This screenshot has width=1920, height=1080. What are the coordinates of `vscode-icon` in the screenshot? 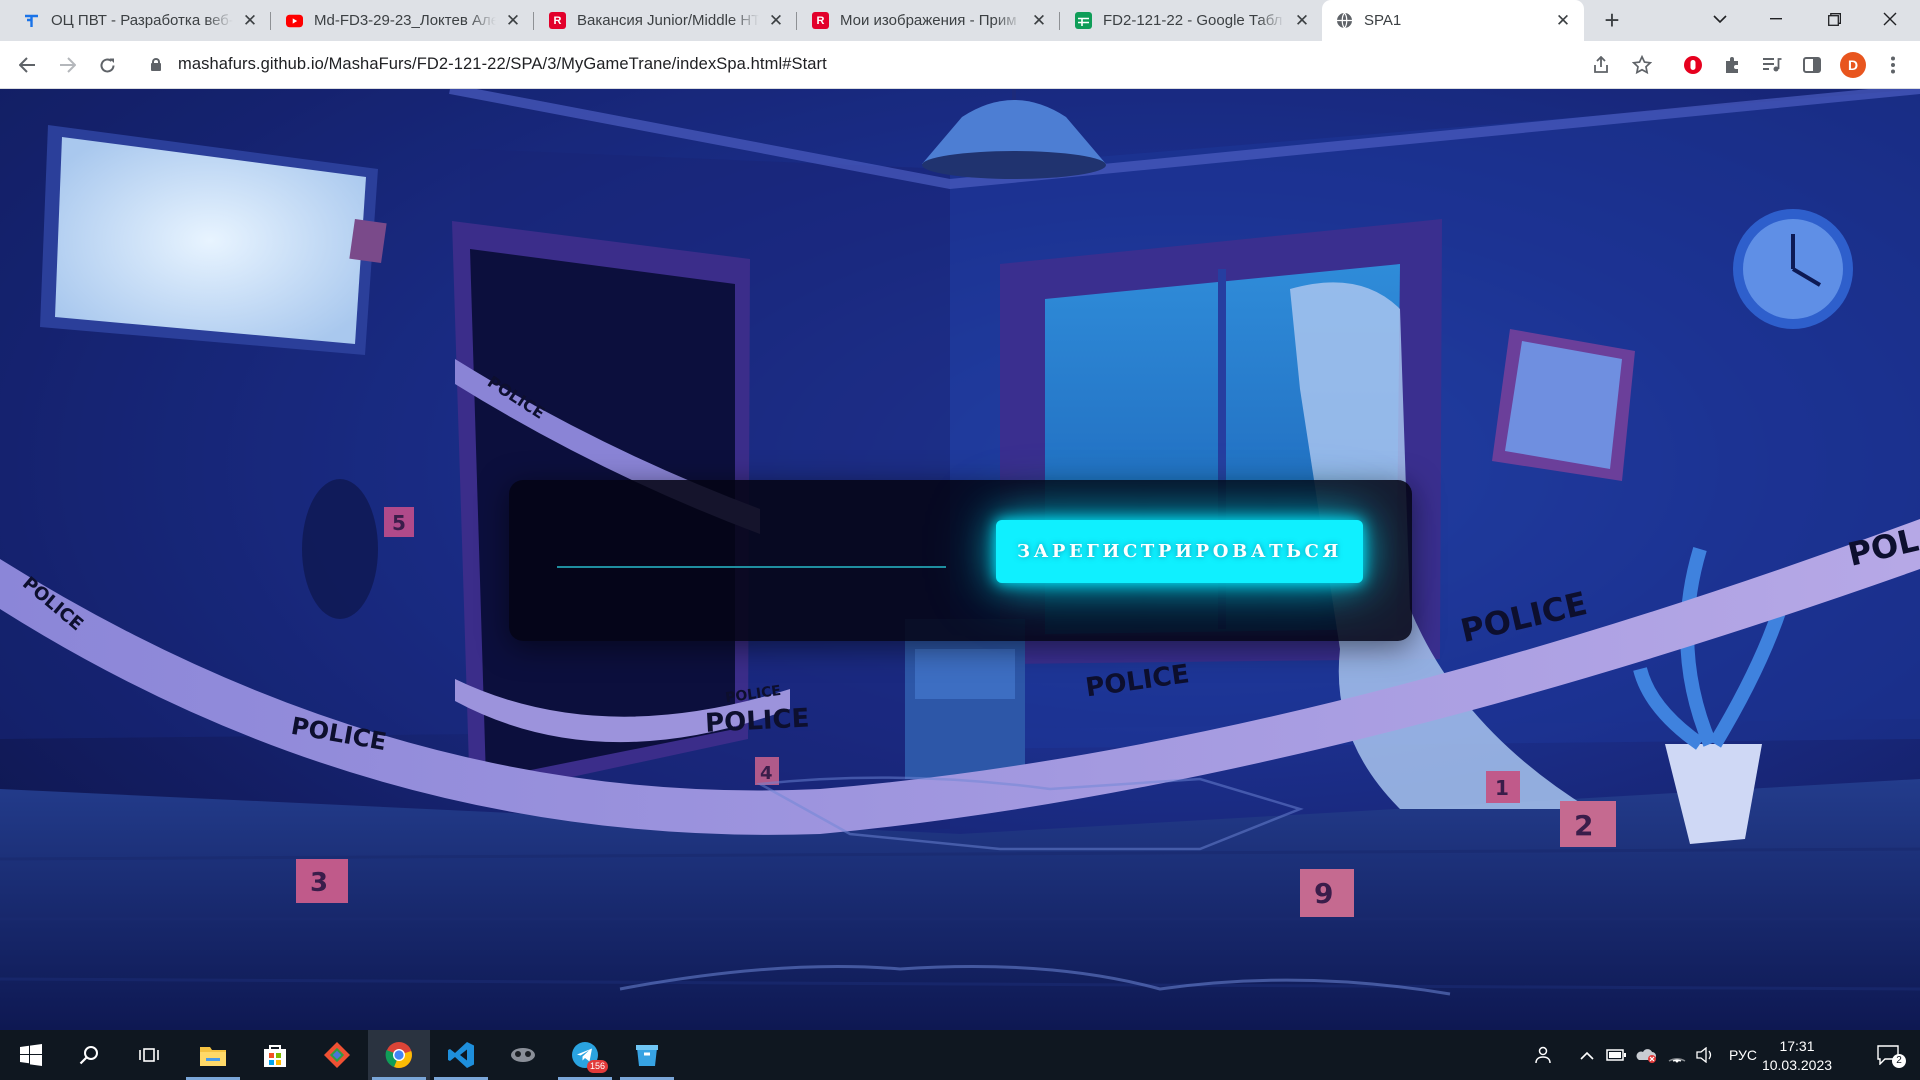 It's located at (461, 1055).